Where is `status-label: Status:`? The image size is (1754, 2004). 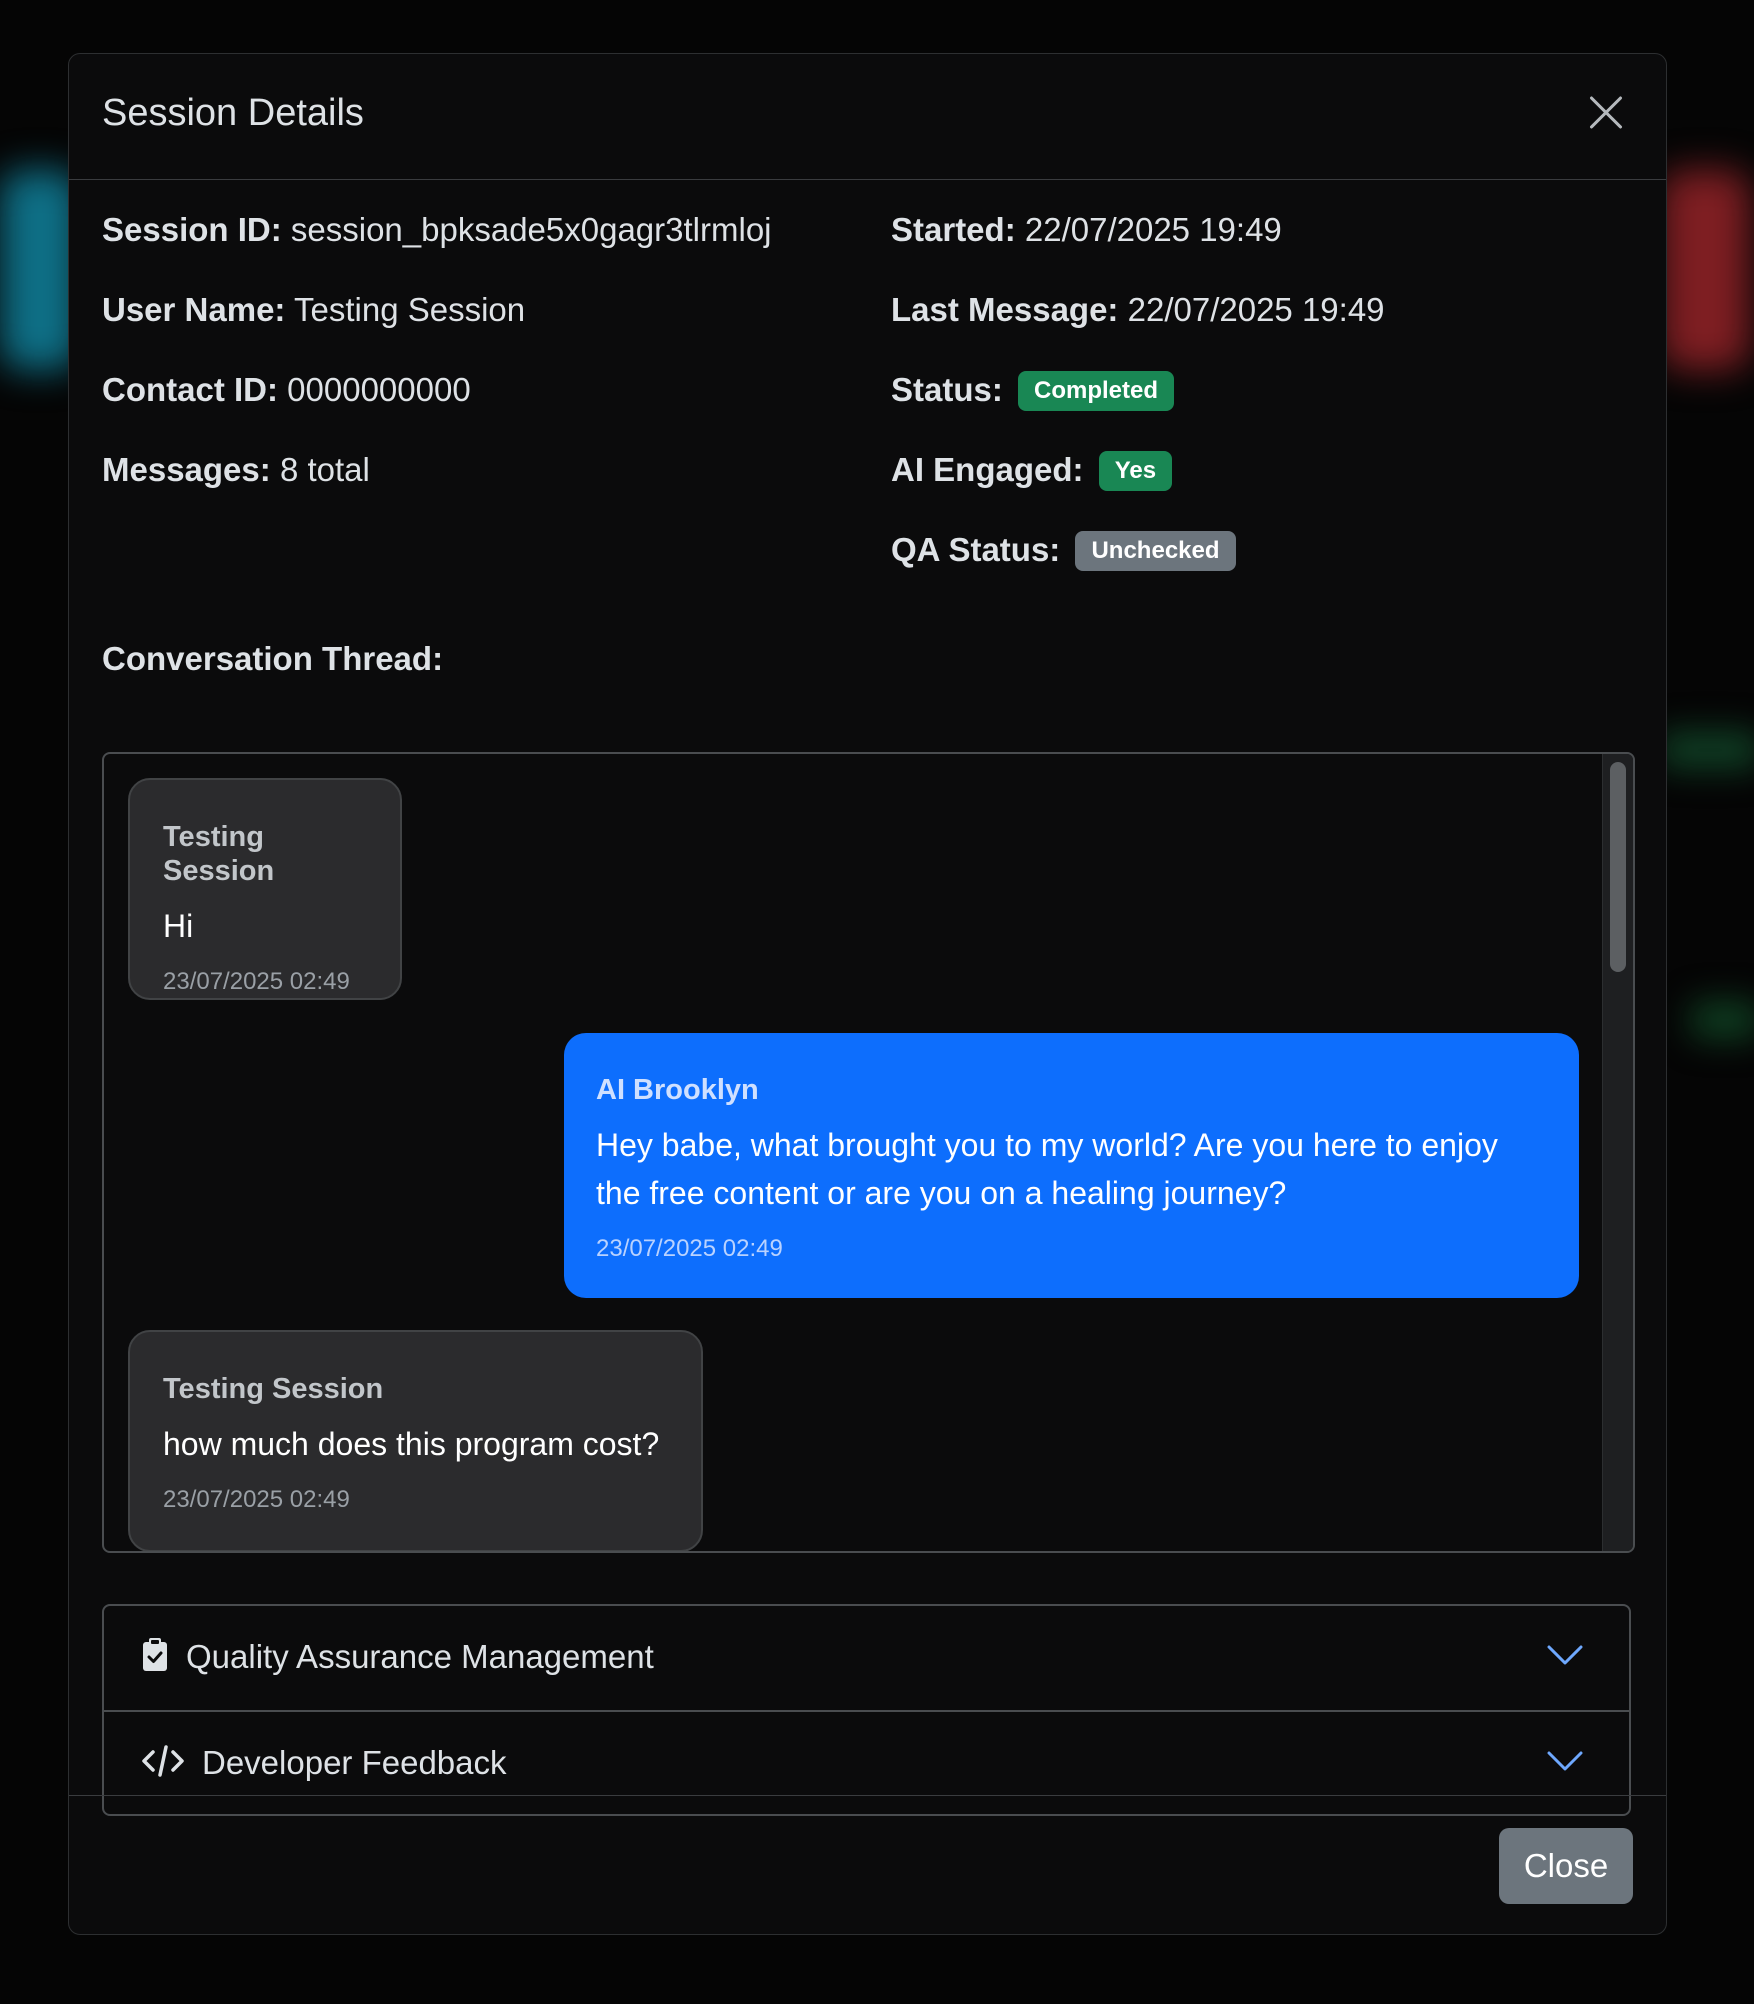 status-label: Status: is located at coordinates (947, 389).